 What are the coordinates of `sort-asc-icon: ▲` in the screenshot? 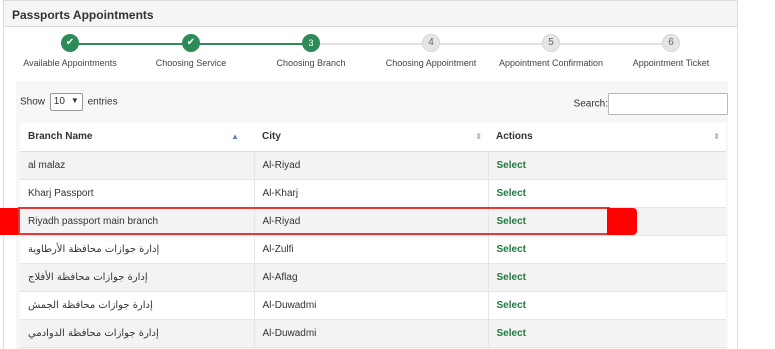 It's located at (235, 136).